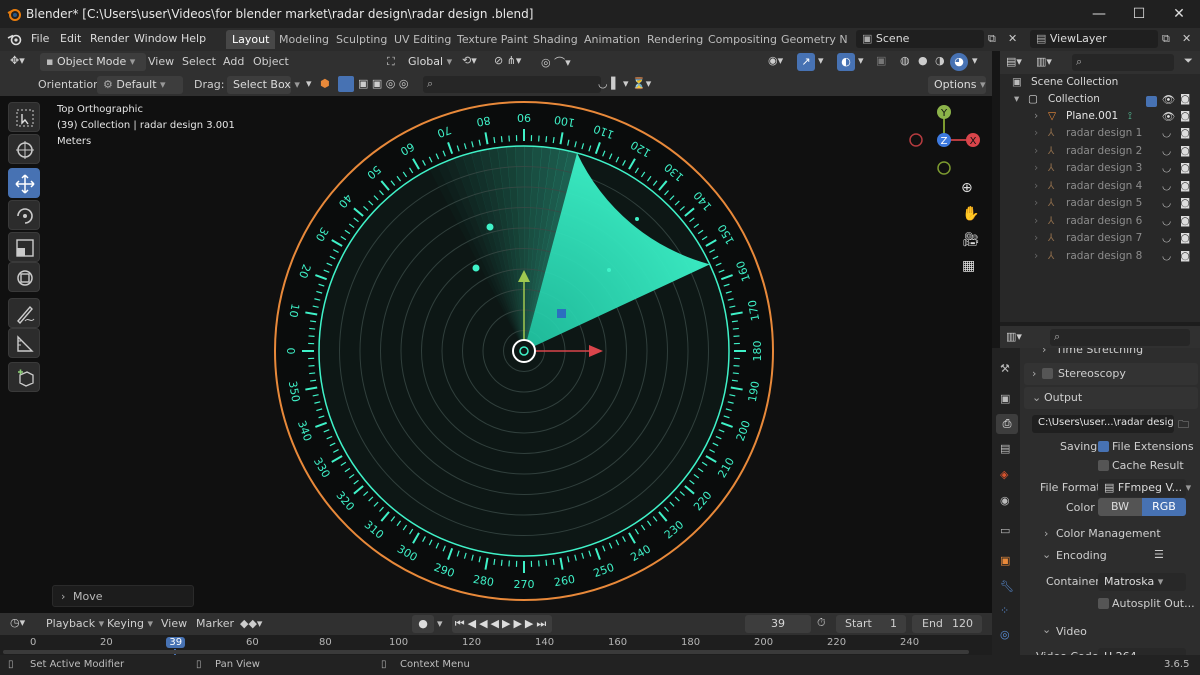  I want to click on minimize-button: —, so click(1099, 14).